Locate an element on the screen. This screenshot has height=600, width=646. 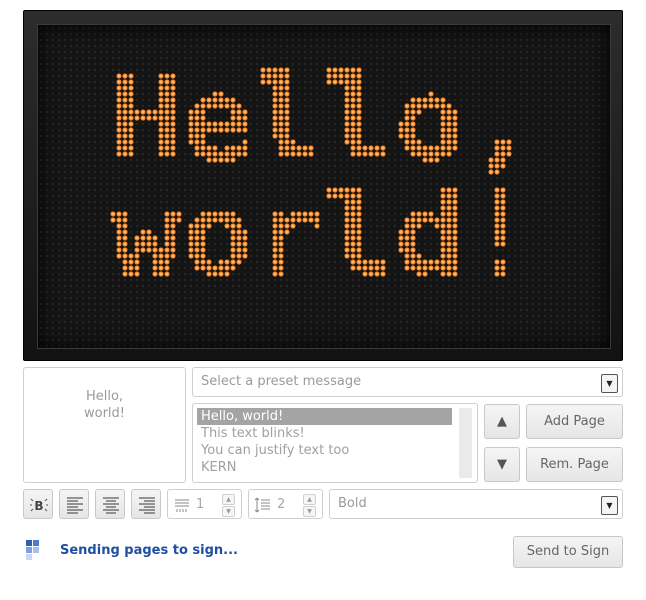
list-item: Hello, world! is located at coordinates (324, 416).